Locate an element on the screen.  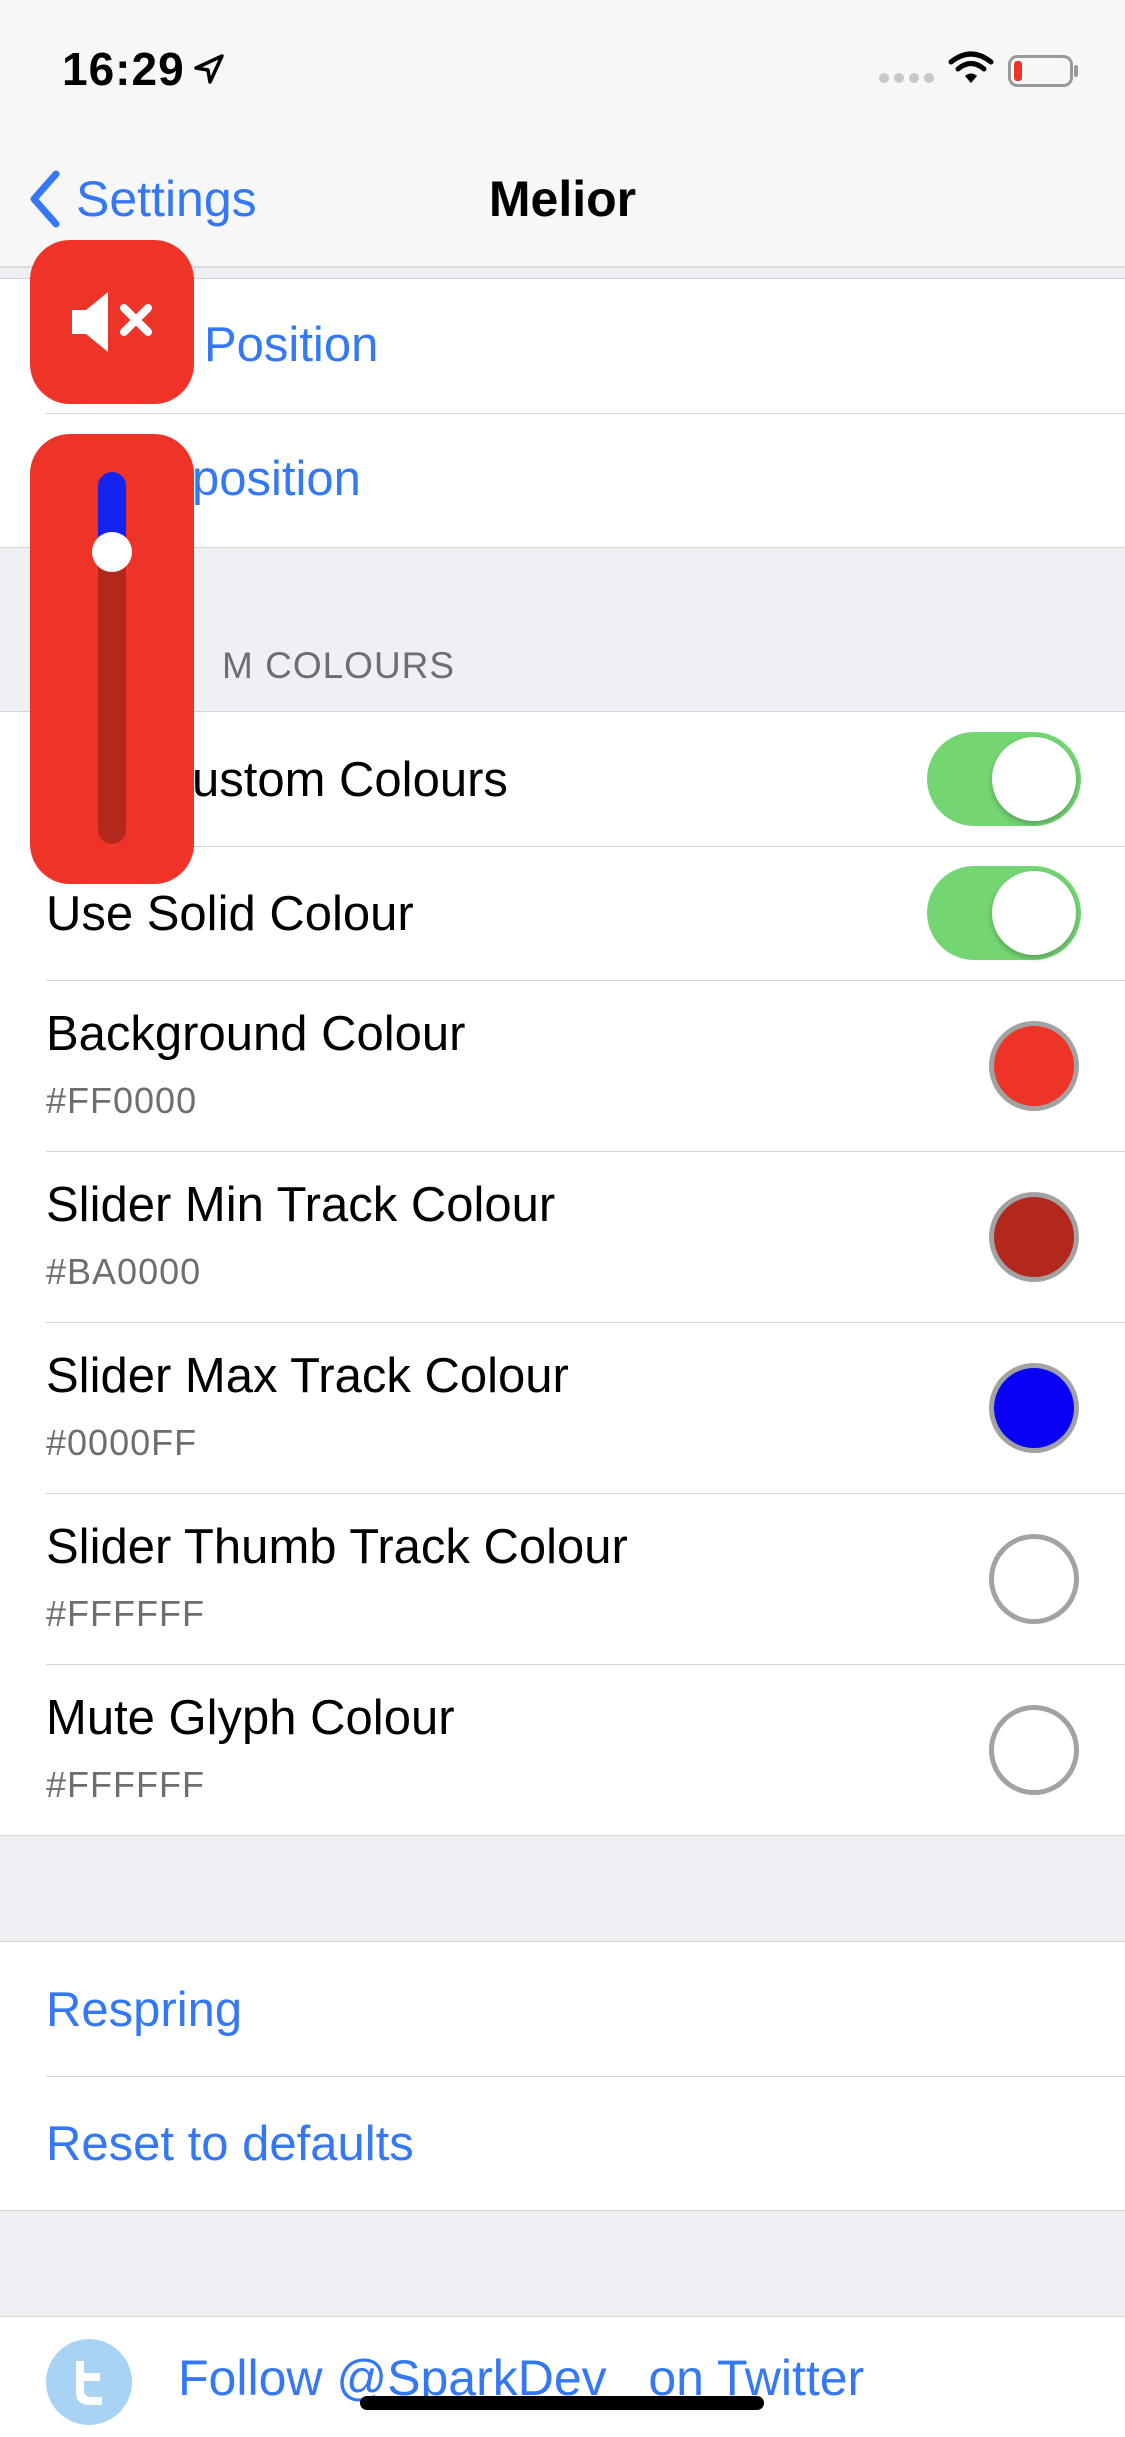
colour-hex: #FF0000 is located at coordinates (122, 1100).